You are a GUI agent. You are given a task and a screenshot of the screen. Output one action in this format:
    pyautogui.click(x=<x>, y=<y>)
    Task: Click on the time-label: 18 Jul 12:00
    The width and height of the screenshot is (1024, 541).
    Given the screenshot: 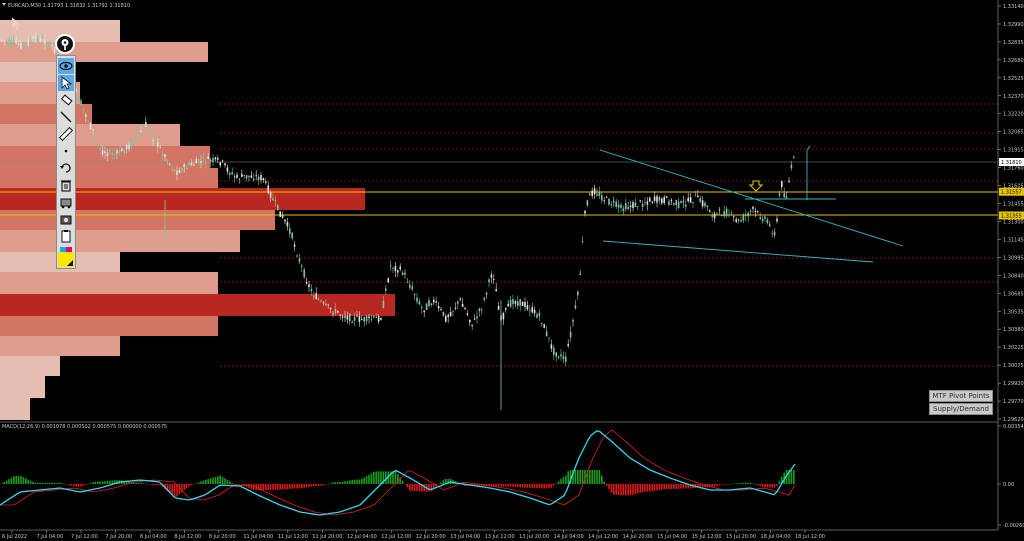 What is the action you would take?
    pyautogui.click(x=810, y=537)
    